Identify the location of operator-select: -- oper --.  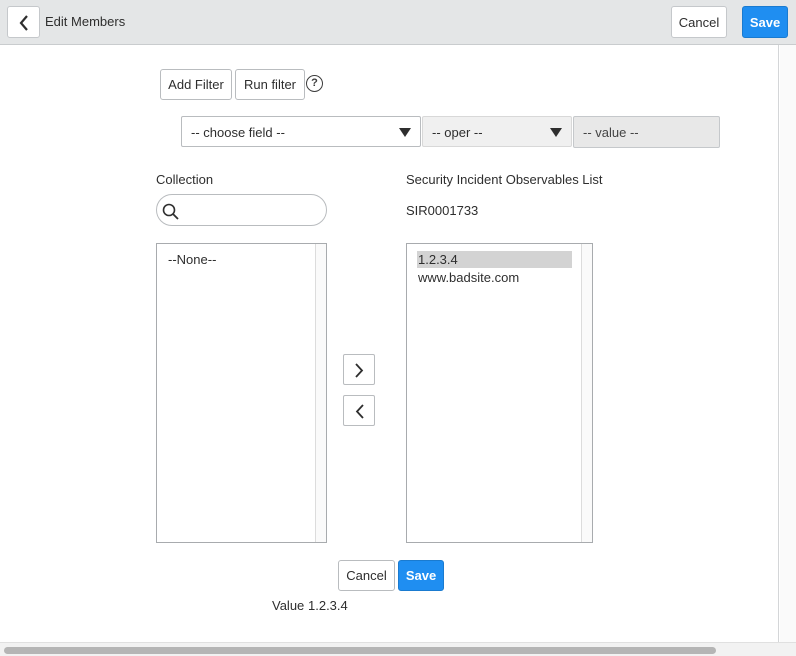
(497, 131).